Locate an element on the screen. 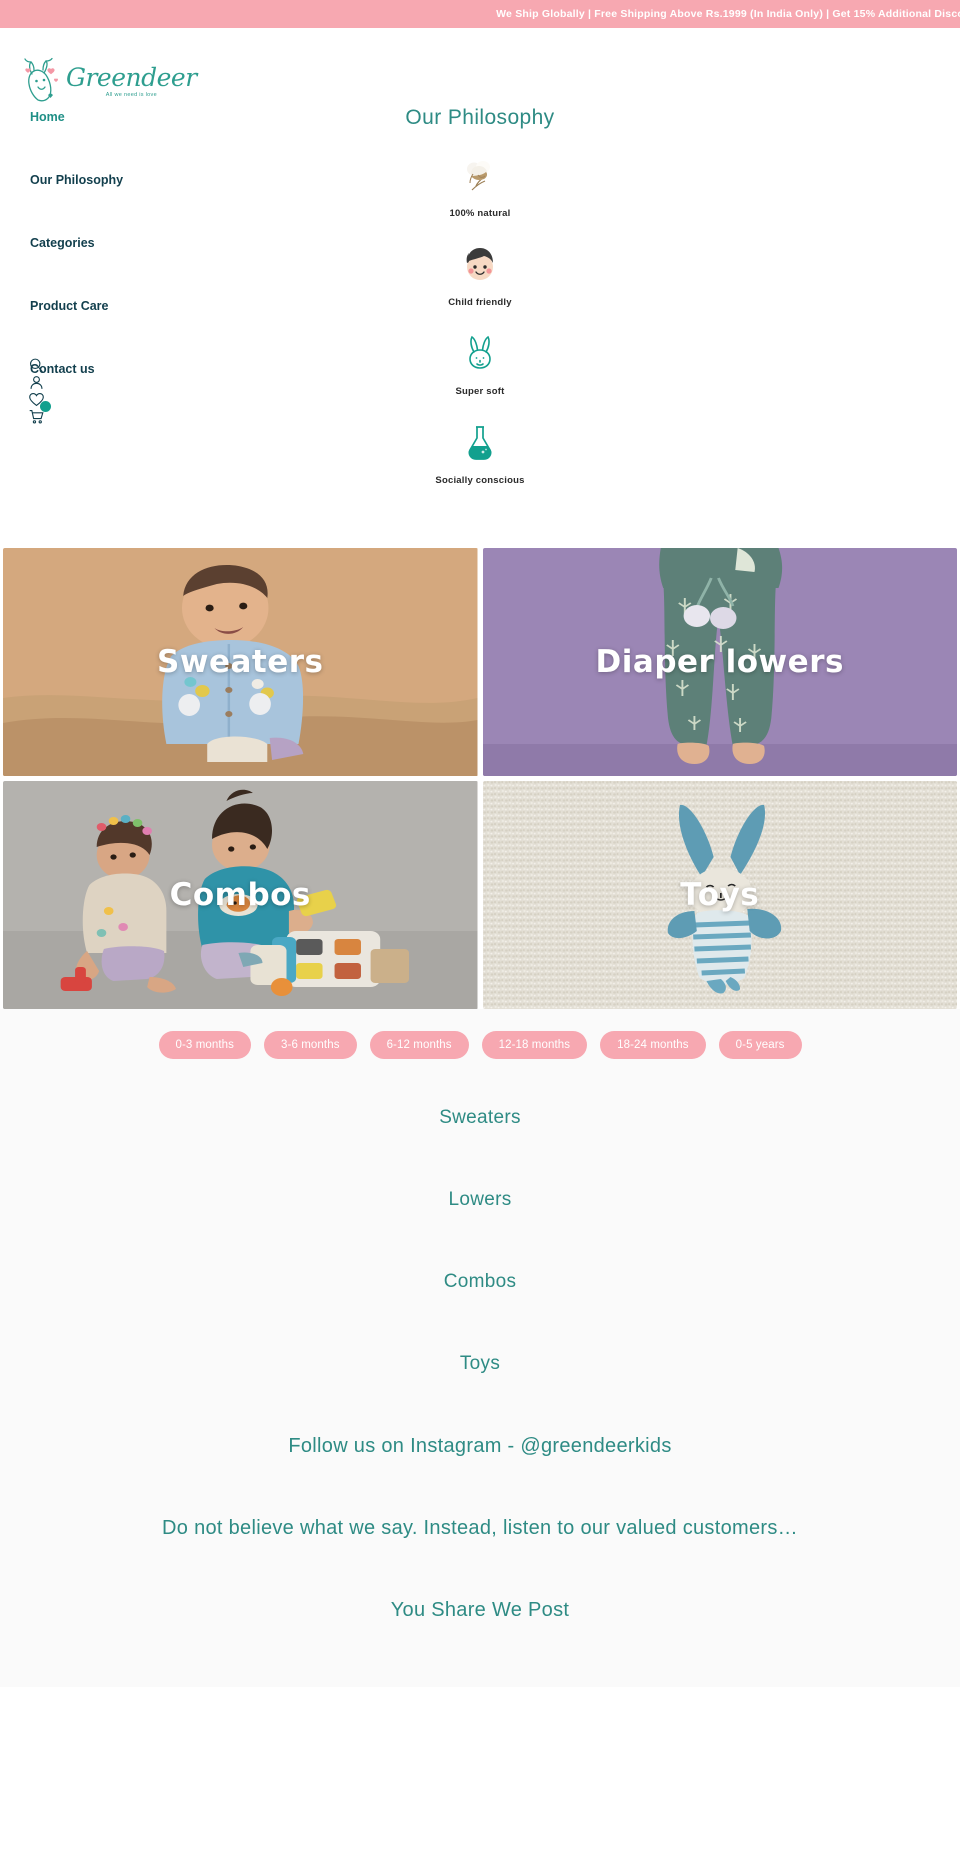  section-heading-sweaters: Sweaters is located at coordinates (480, 1117).